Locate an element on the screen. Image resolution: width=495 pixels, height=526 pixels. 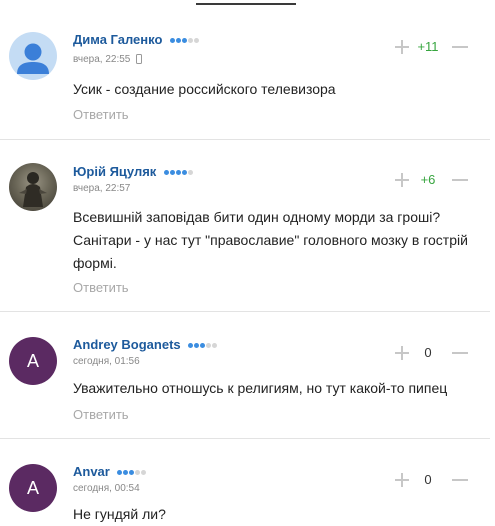
author-name: Юрій Яцуляк is located at coordinates (133, 171).